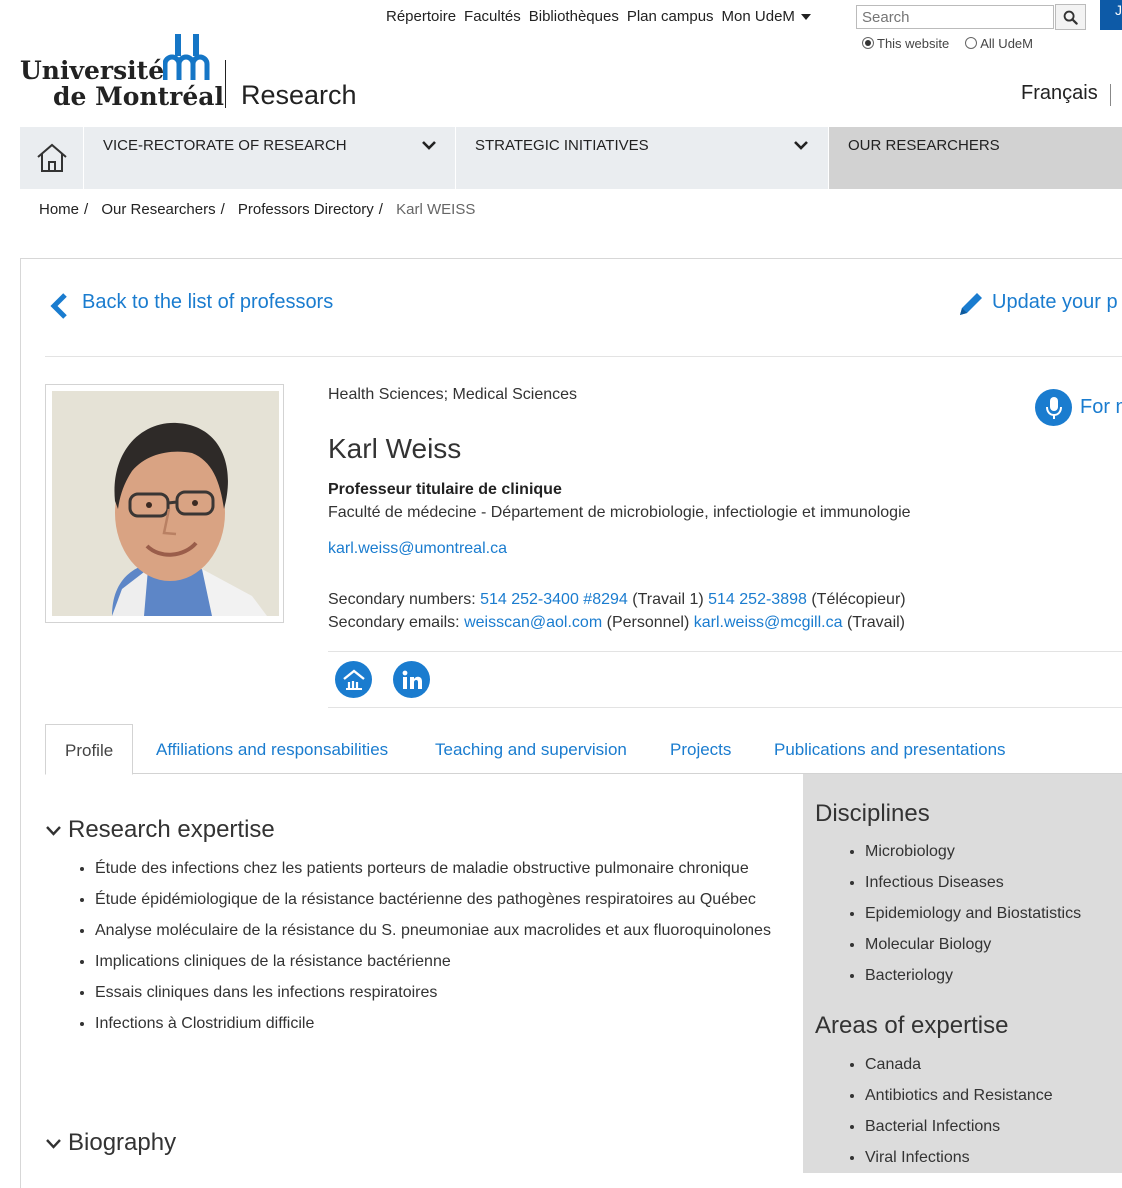 The height and width of the screenshot is (1188, 1122). I want to click on search-icon, so click(1070, 17).